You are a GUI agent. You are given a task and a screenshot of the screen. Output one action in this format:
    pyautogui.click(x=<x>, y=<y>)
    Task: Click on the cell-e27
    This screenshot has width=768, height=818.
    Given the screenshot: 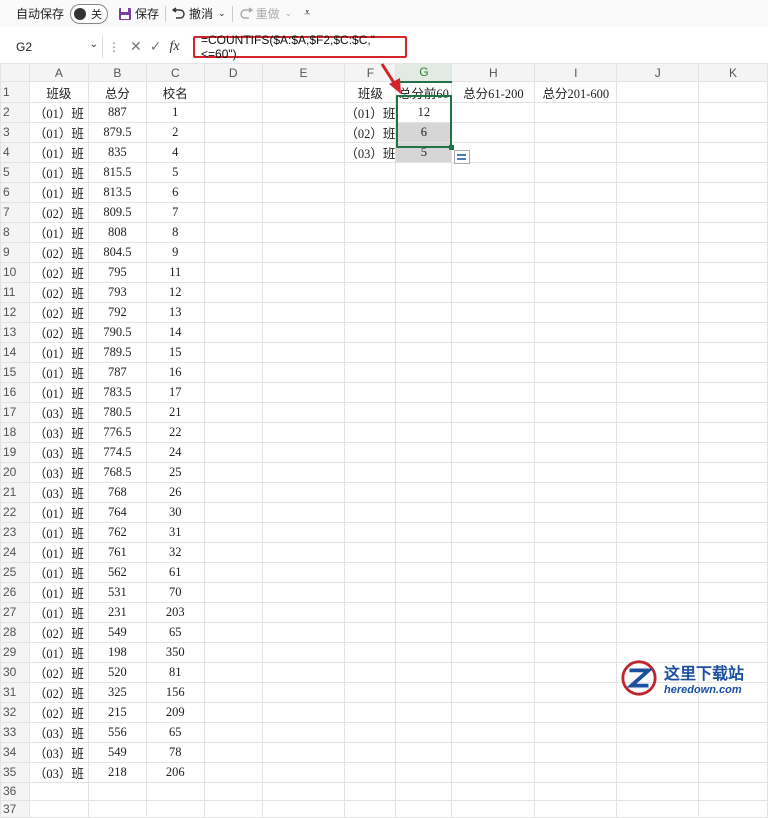 What is the action you would take?
    pyautogui.click(x=303, y=612)
    